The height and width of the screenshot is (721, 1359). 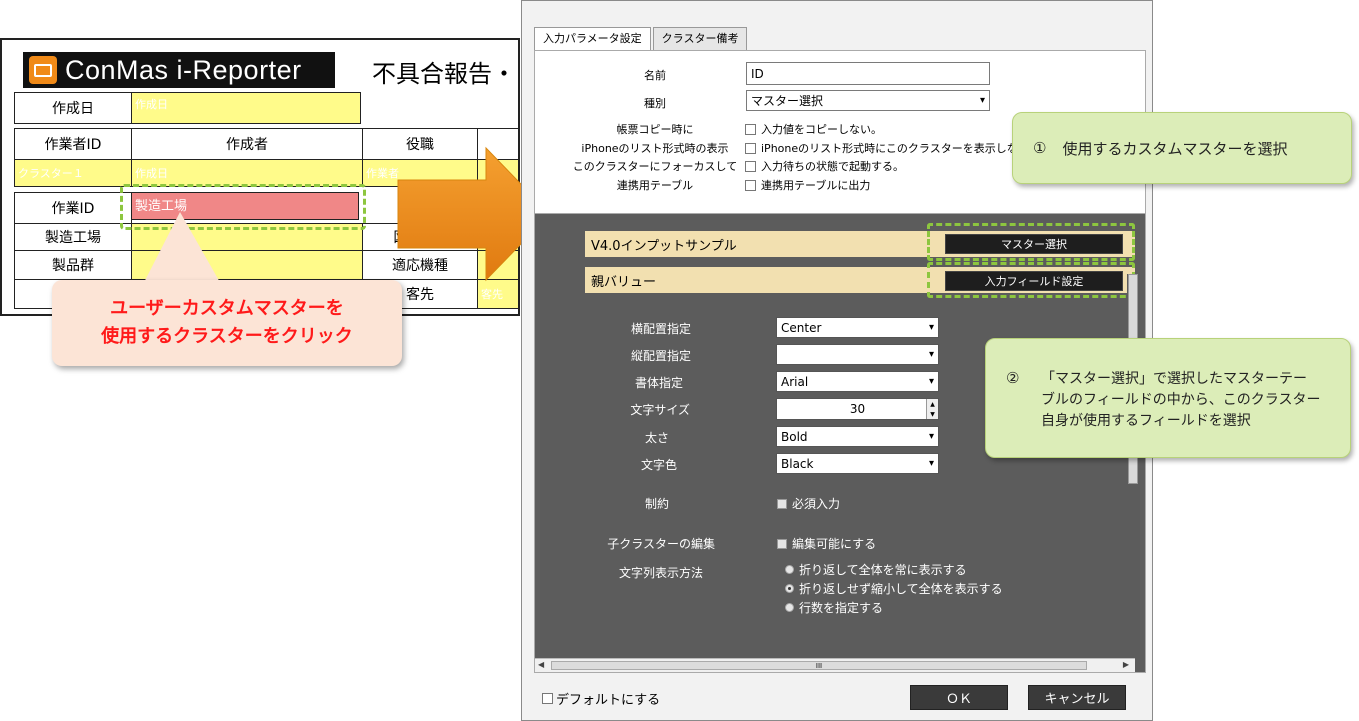 What do you see at coordinates (857, 354) in the screenshot?
I see `v-align-dropdown` at bounding box center [857, 354].